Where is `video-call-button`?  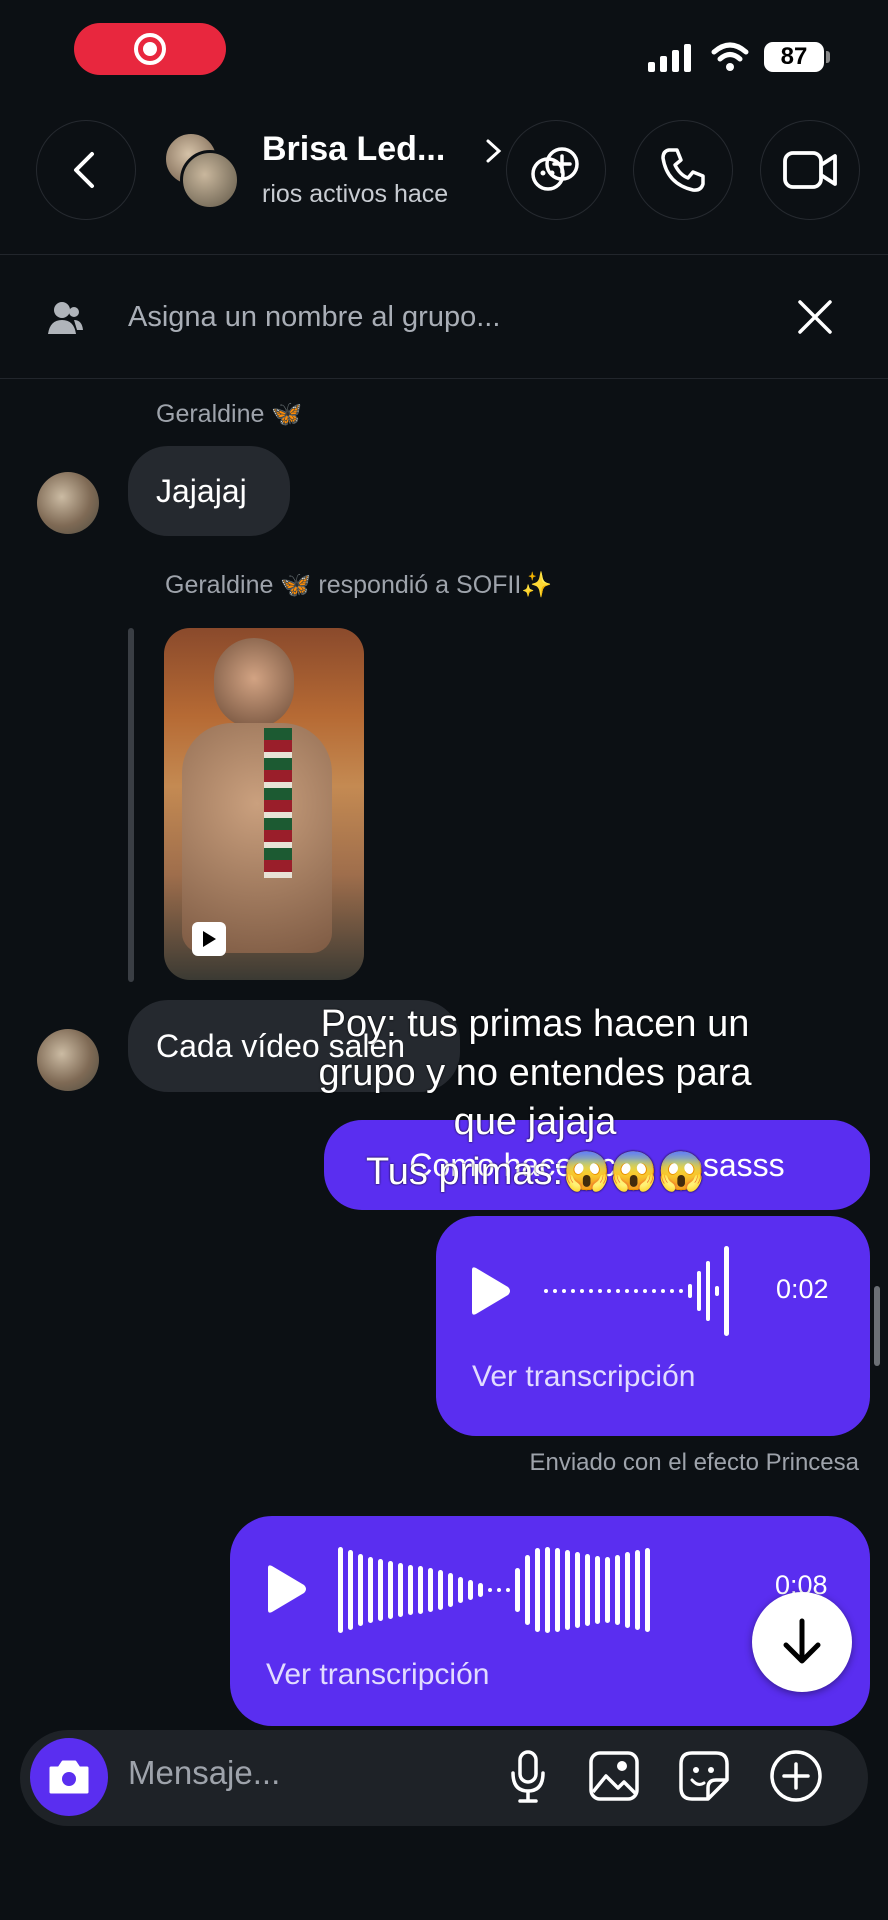 video-call-button is located at coordinates (810, 170).